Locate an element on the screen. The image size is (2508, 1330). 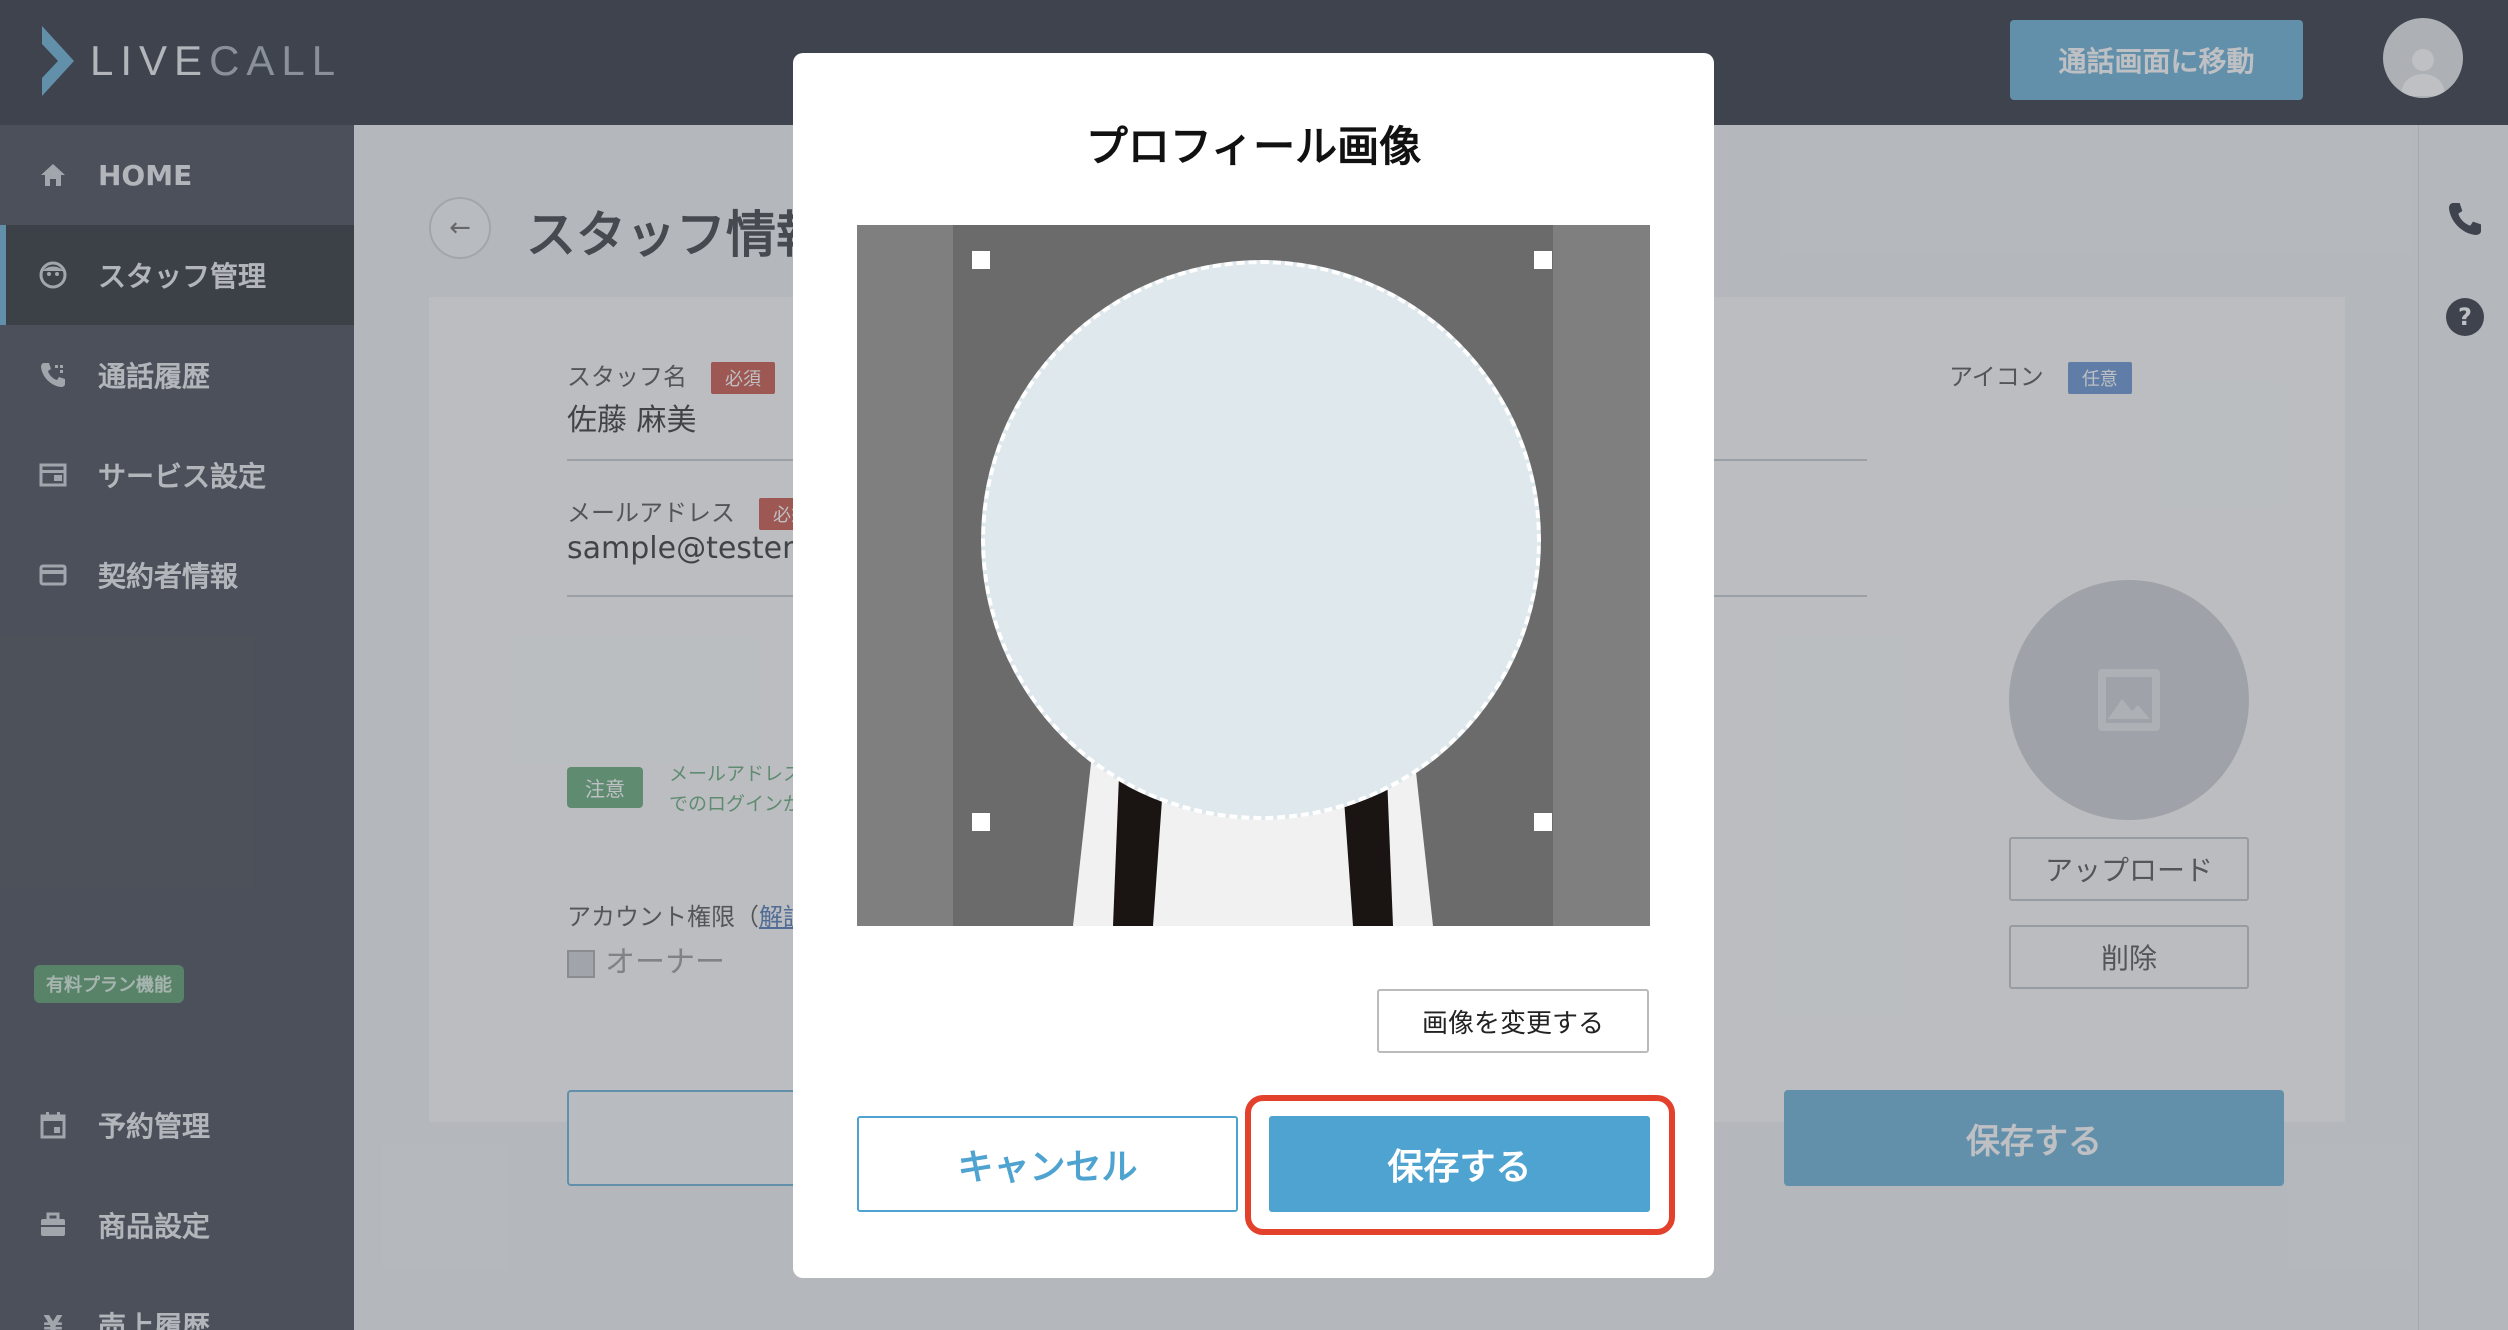
crop-handle-bottom-left is located at coordinates (981, 822).